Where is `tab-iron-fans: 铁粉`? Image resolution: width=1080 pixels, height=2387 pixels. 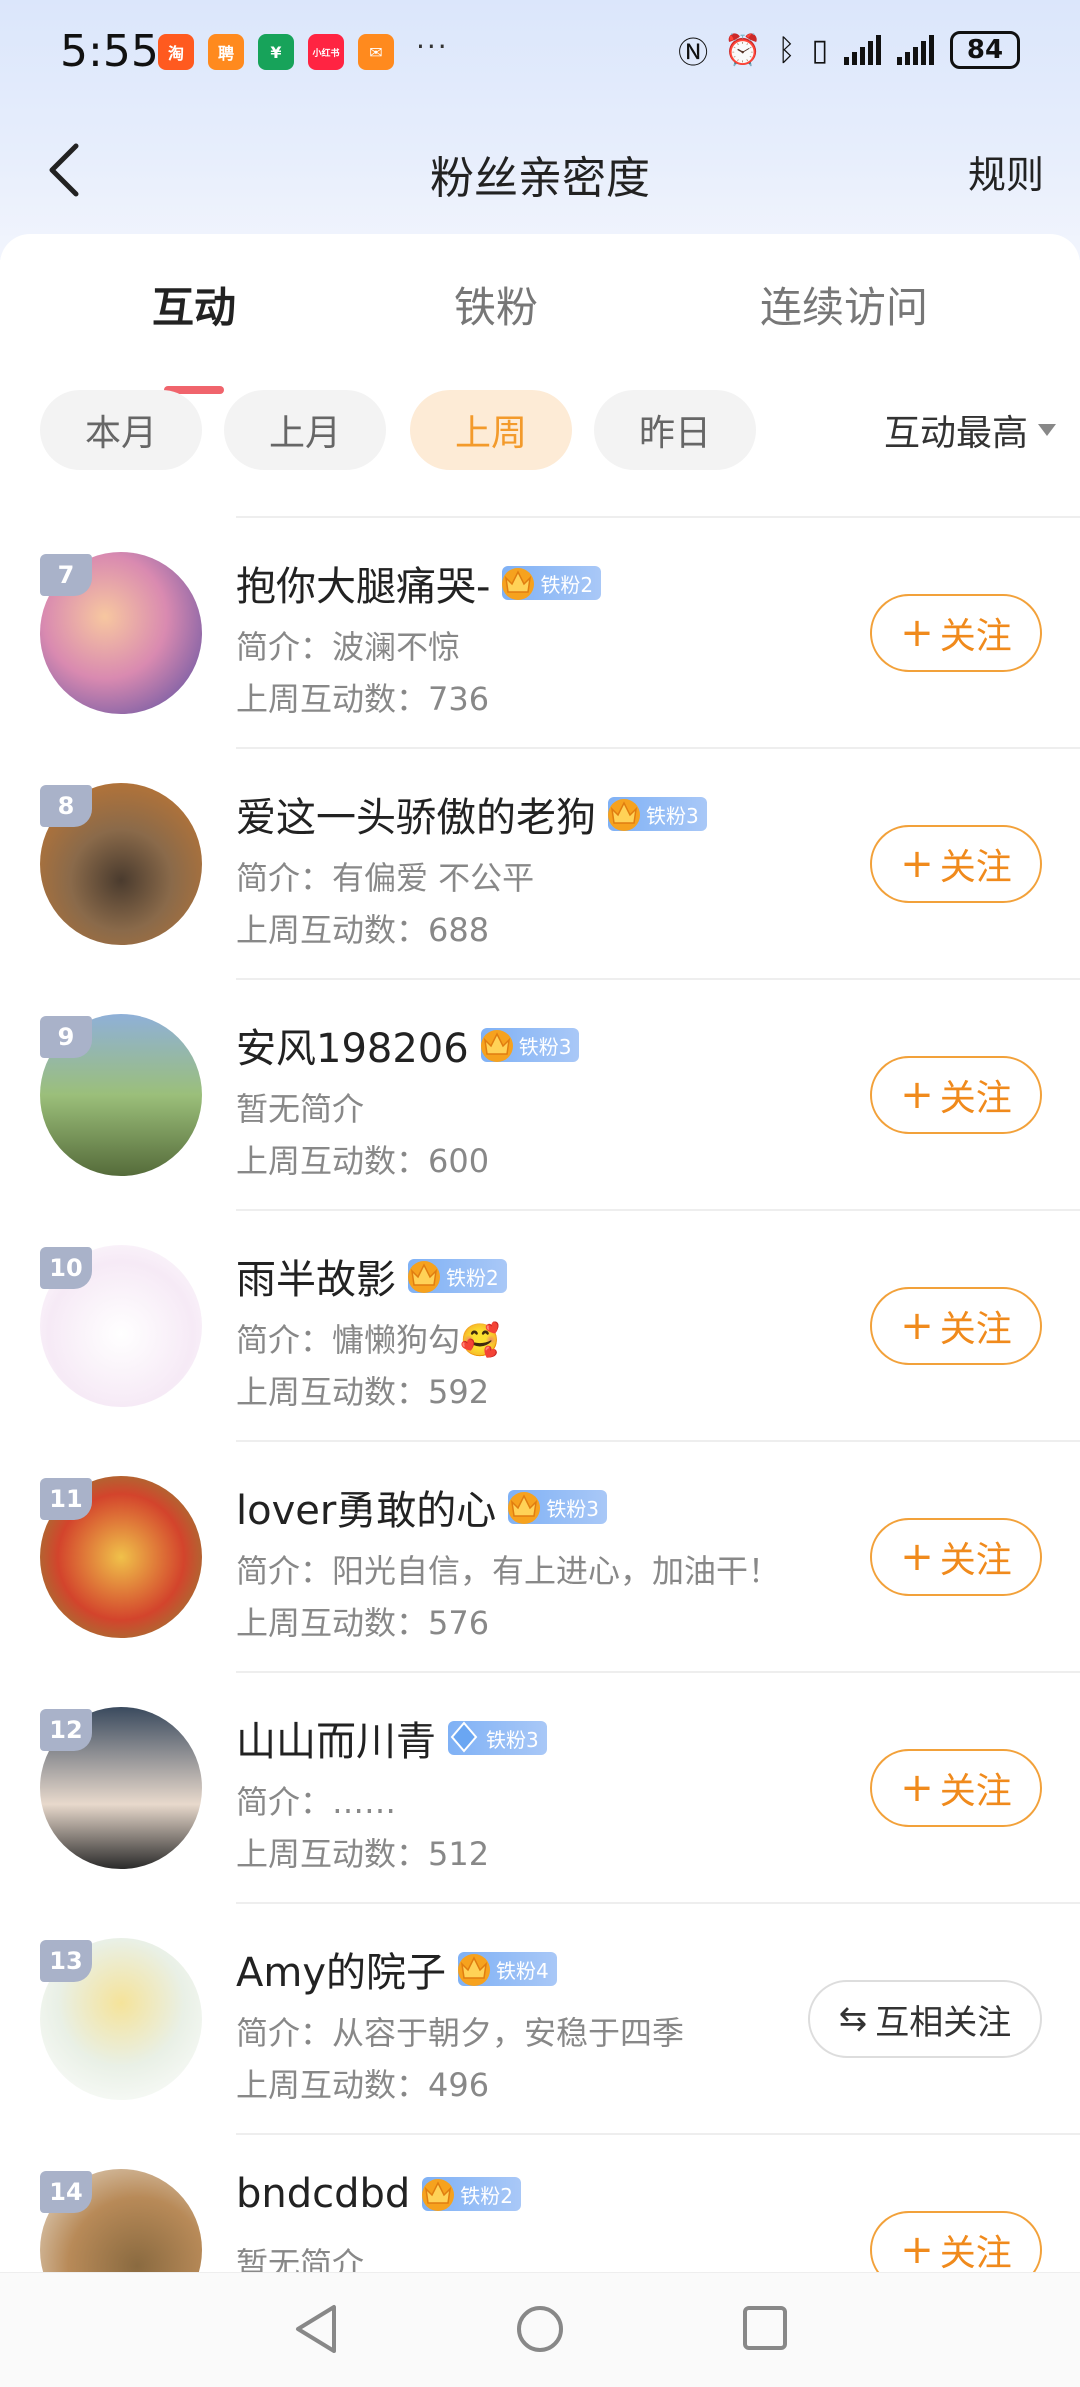 tab-iron-fans: 铁粉 is located at coordinates (496, 304).